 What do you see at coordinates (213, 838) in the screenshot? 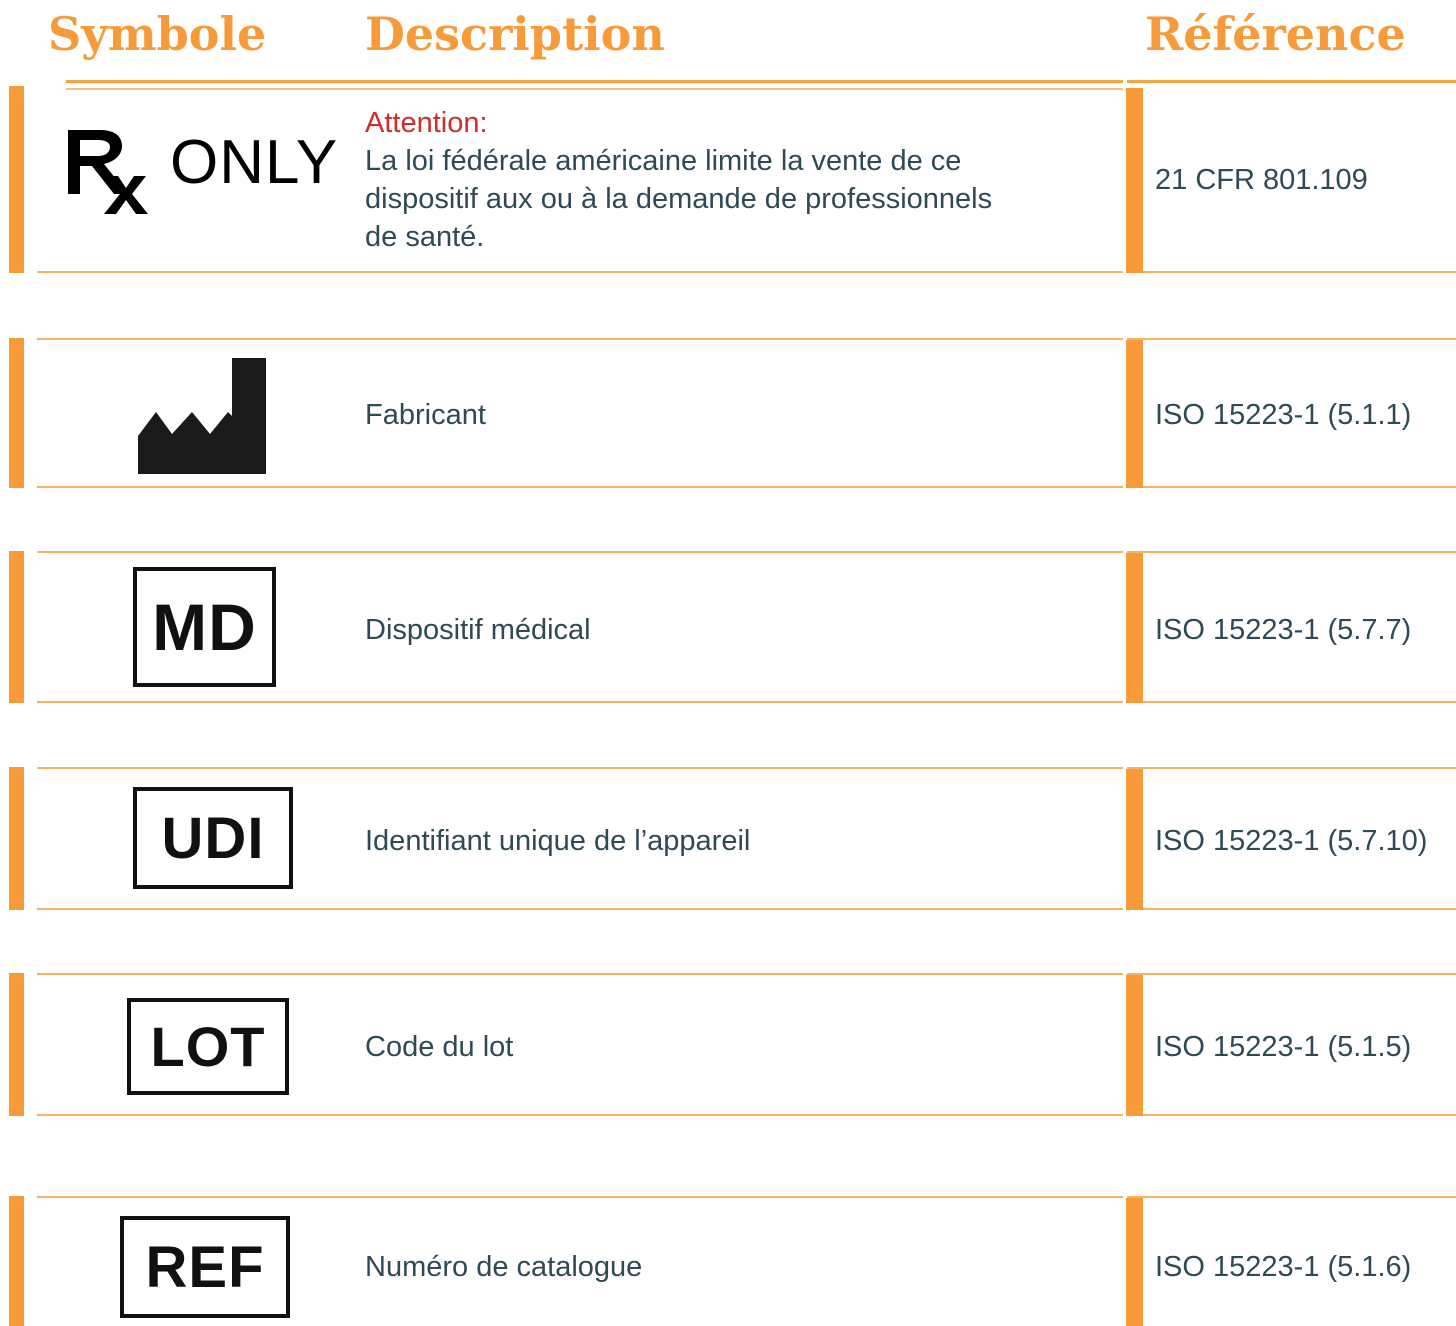
I see `udi-icon: UDI` at bounding box center [213, 838].